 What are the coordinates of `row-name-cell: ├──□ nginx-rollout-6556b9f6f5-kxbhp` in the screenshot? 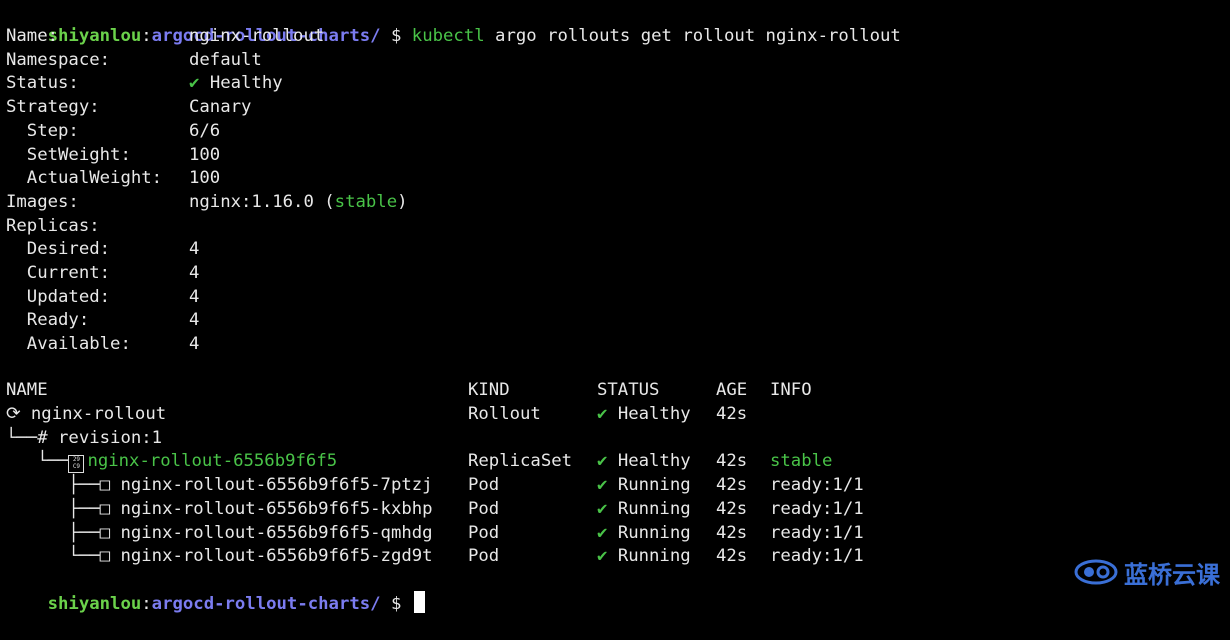 It's located at (219, 509).